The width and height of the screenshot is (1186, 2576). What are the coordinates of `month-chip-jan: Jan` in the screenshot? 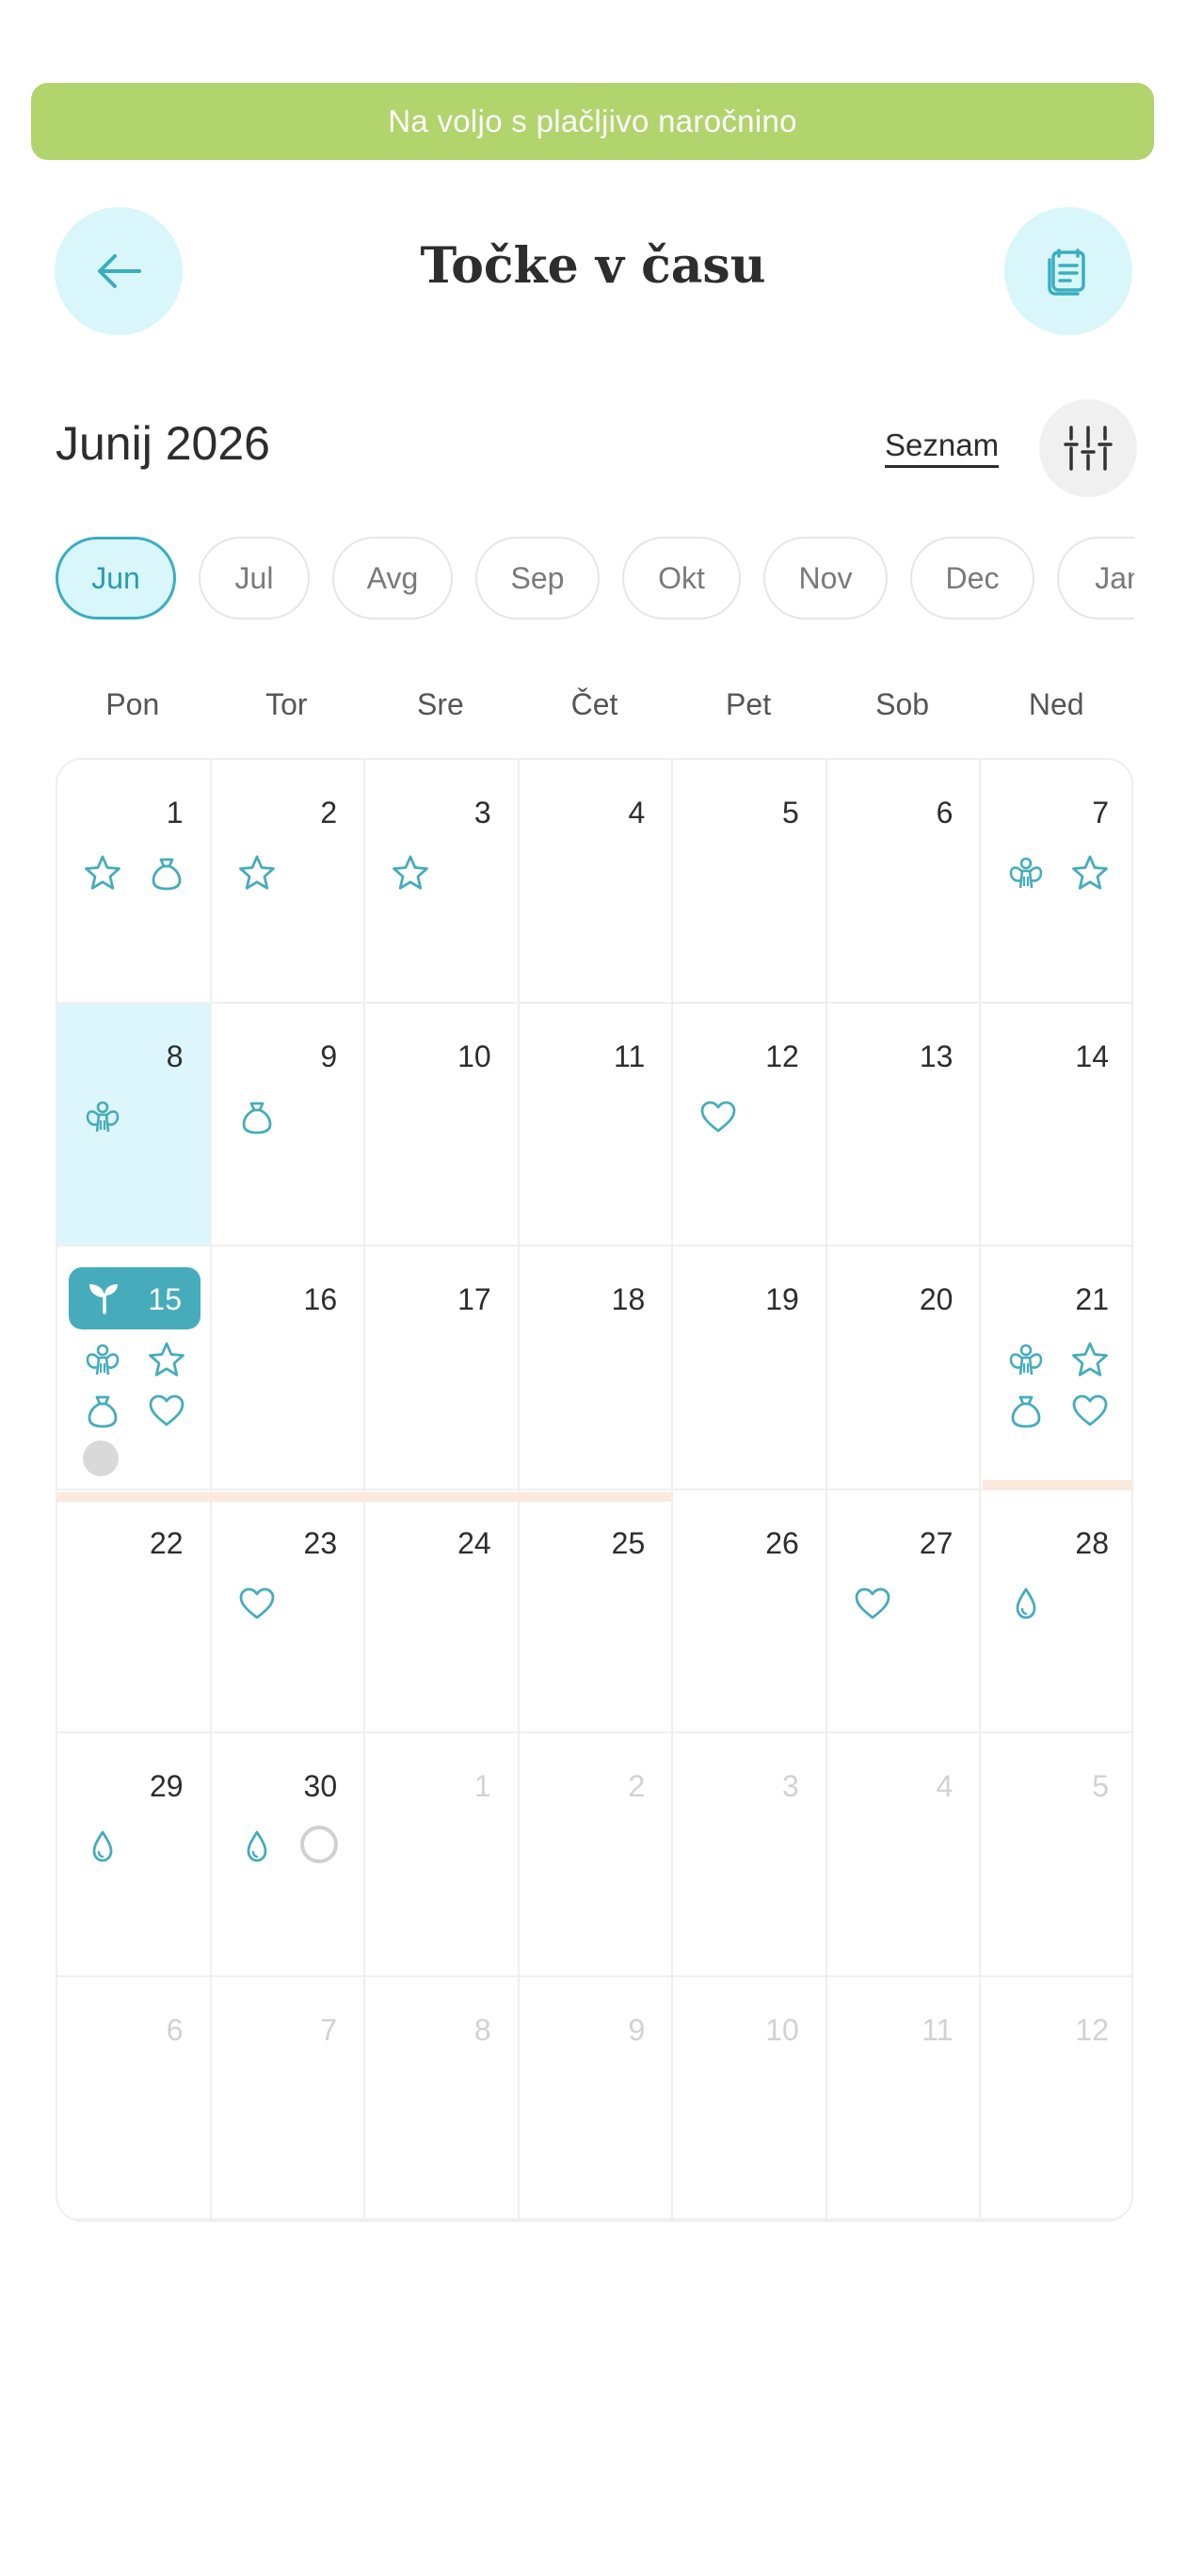 It's located at (1095, 578).